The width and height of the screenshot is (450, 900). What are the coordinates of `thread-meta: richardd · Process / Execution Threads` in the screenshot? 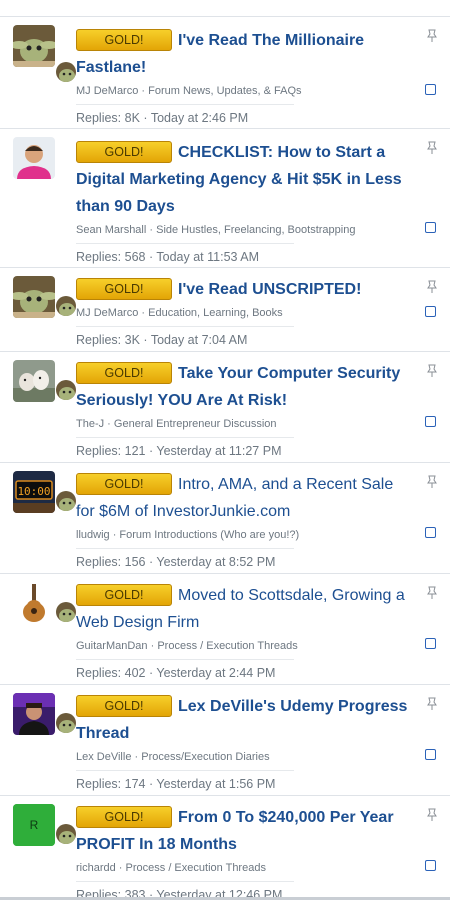 It's located at (171, 868).